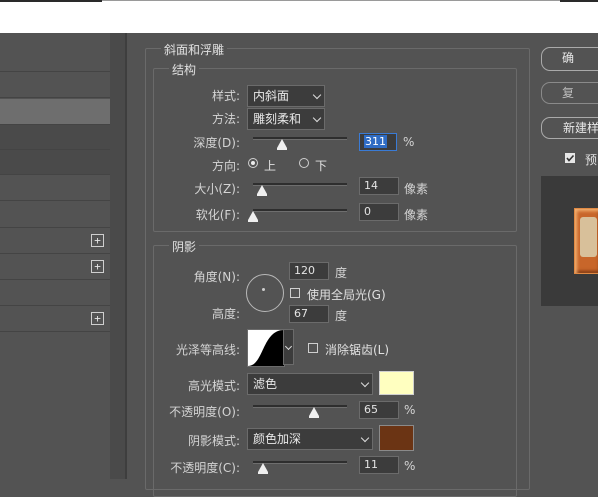 The image size is (598, 497). What do you see at coordinates (379, 410) in the screenshot?
I see `highlight-opacity-input: 65` at bounding box center [379, 410].